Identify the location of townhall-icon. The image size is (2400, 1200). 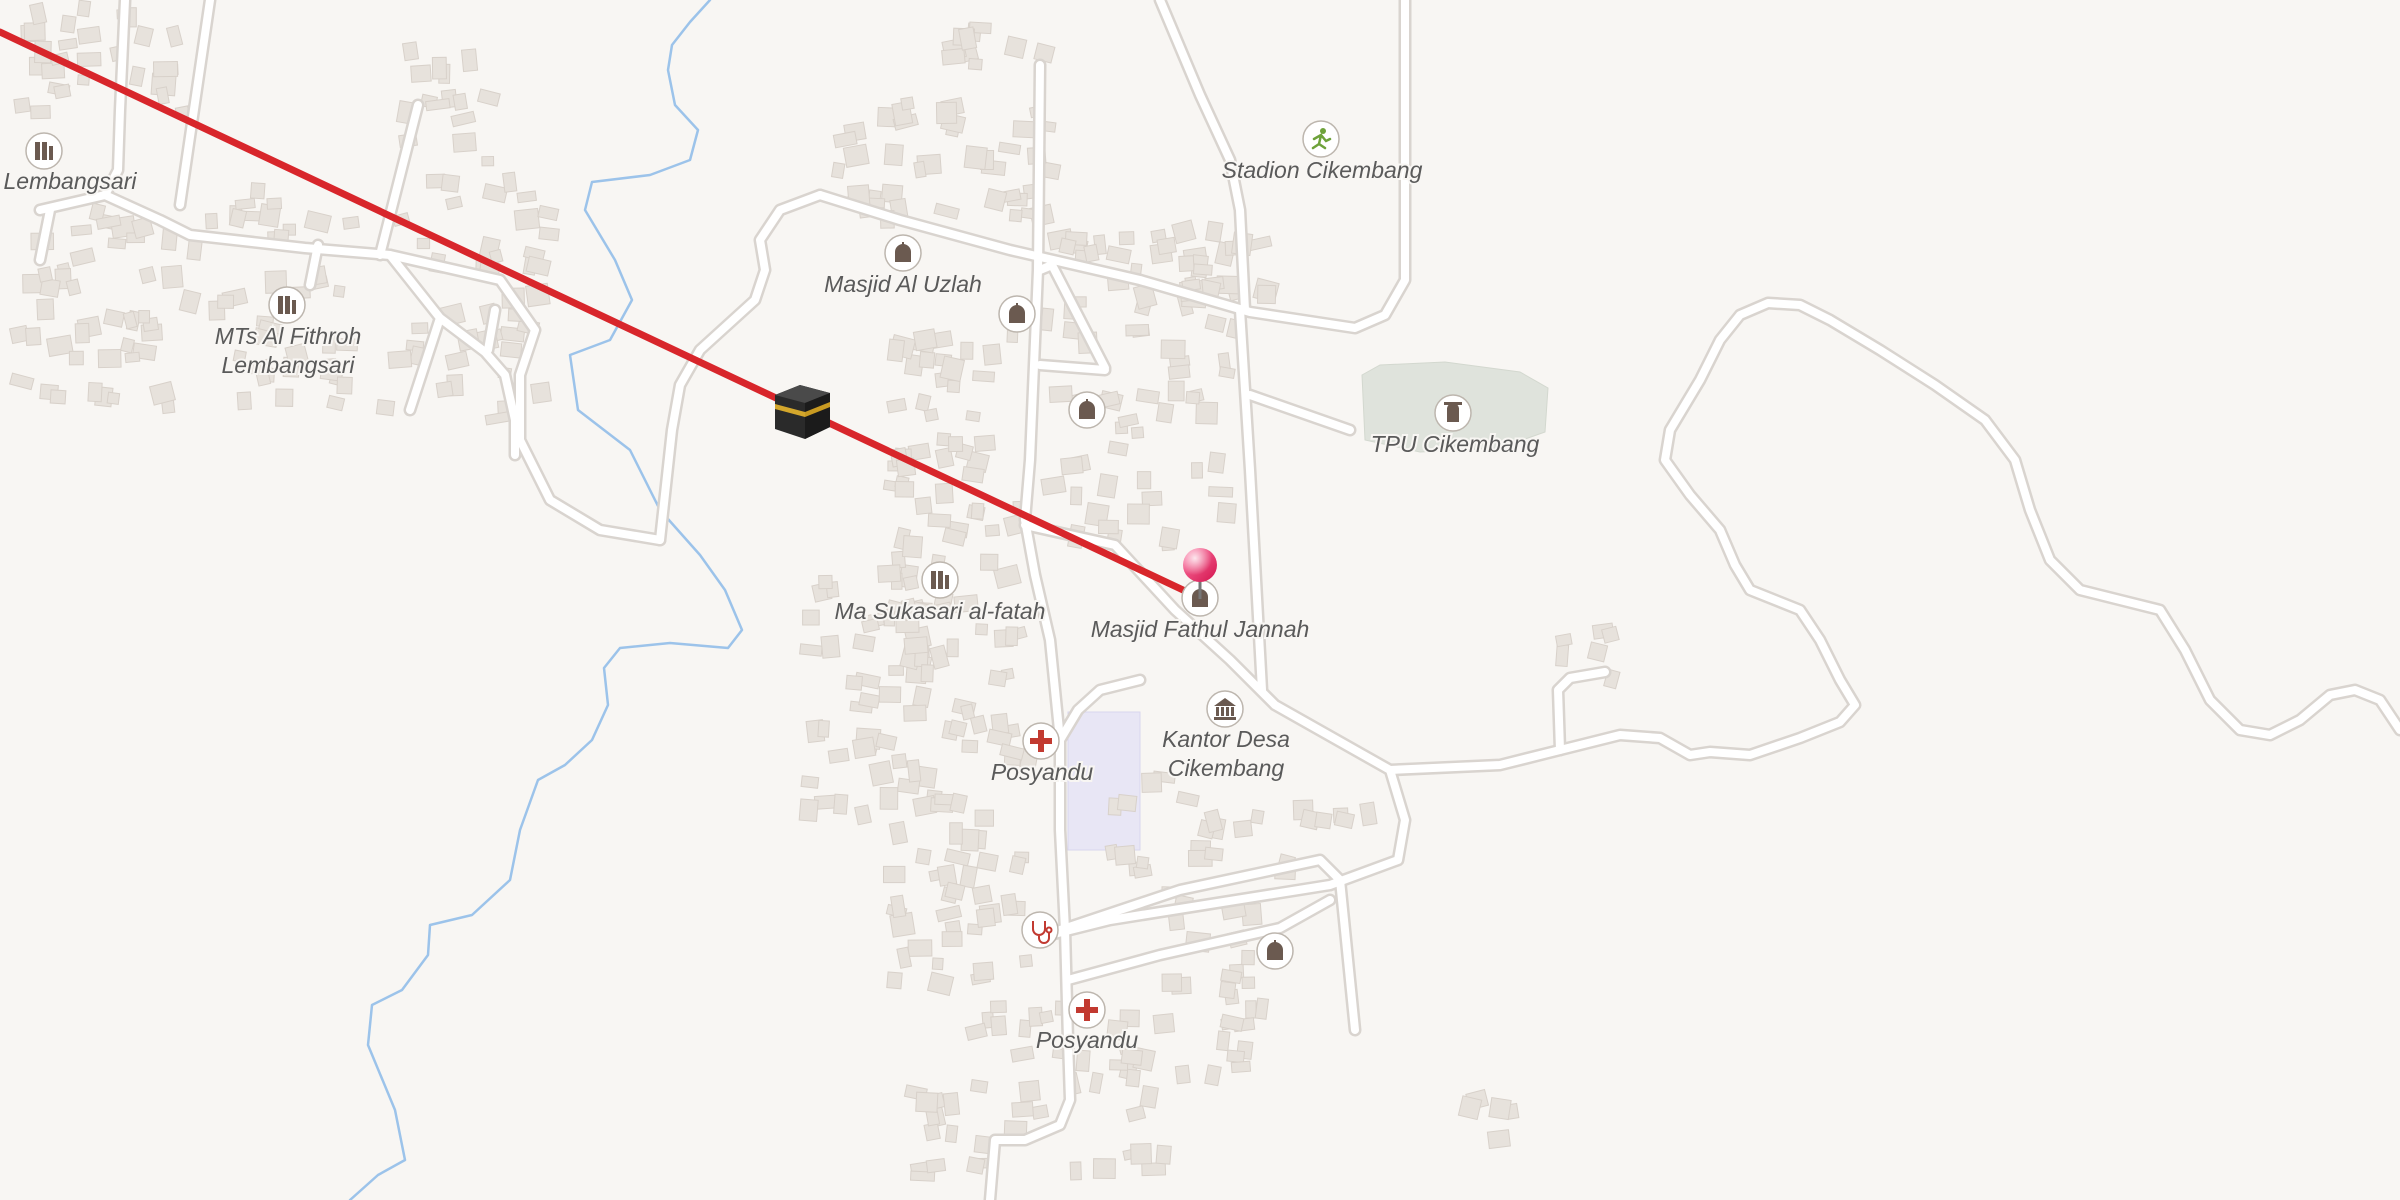
(1225, 709).